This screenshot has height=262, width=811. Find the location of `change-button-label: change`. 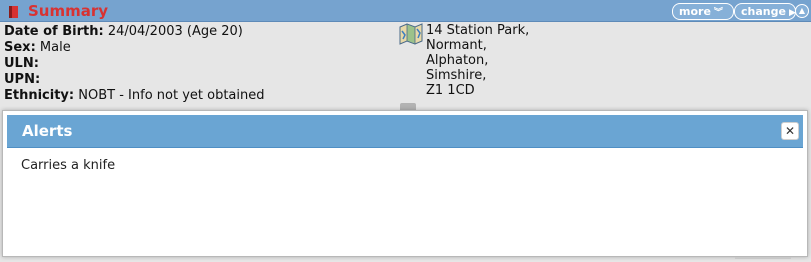

change-button-label: change is located at coordinates (763, 11).